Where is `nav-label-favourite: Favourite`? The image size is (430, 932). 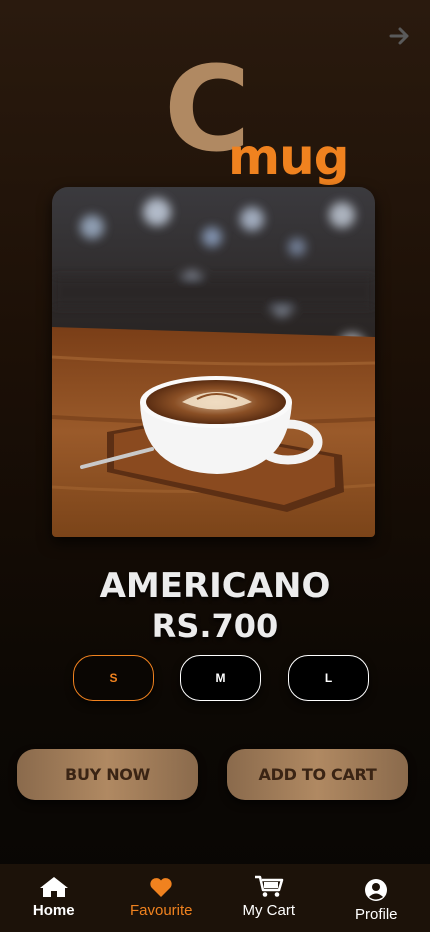 nav-label-favourite: Favourite is located at coordinates (161, 910).